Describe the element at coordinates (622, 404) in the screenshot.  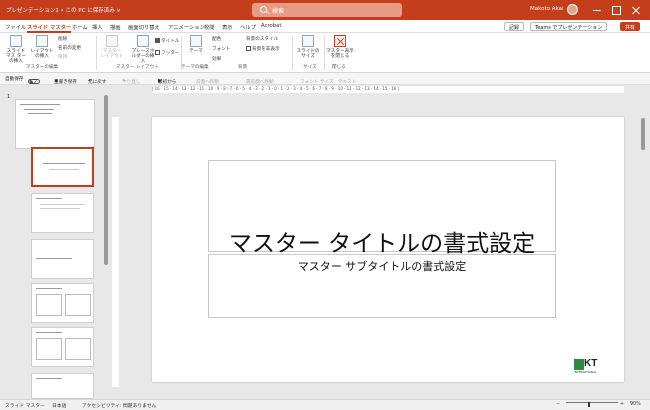
I see `zoom-in-button: +` at that location.